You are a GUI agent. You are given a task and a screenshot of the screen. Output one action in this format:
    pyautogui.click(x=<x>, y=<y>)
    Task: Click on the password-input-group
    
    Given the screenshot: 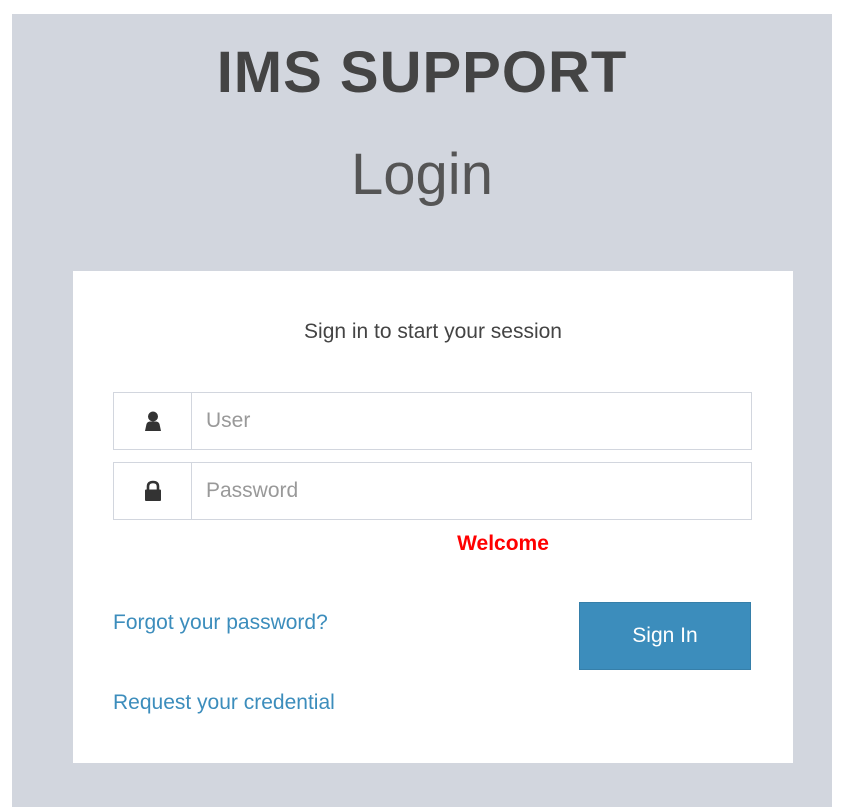 What is the action you would take?
    pyautogui.click(x=432, y=491)
    